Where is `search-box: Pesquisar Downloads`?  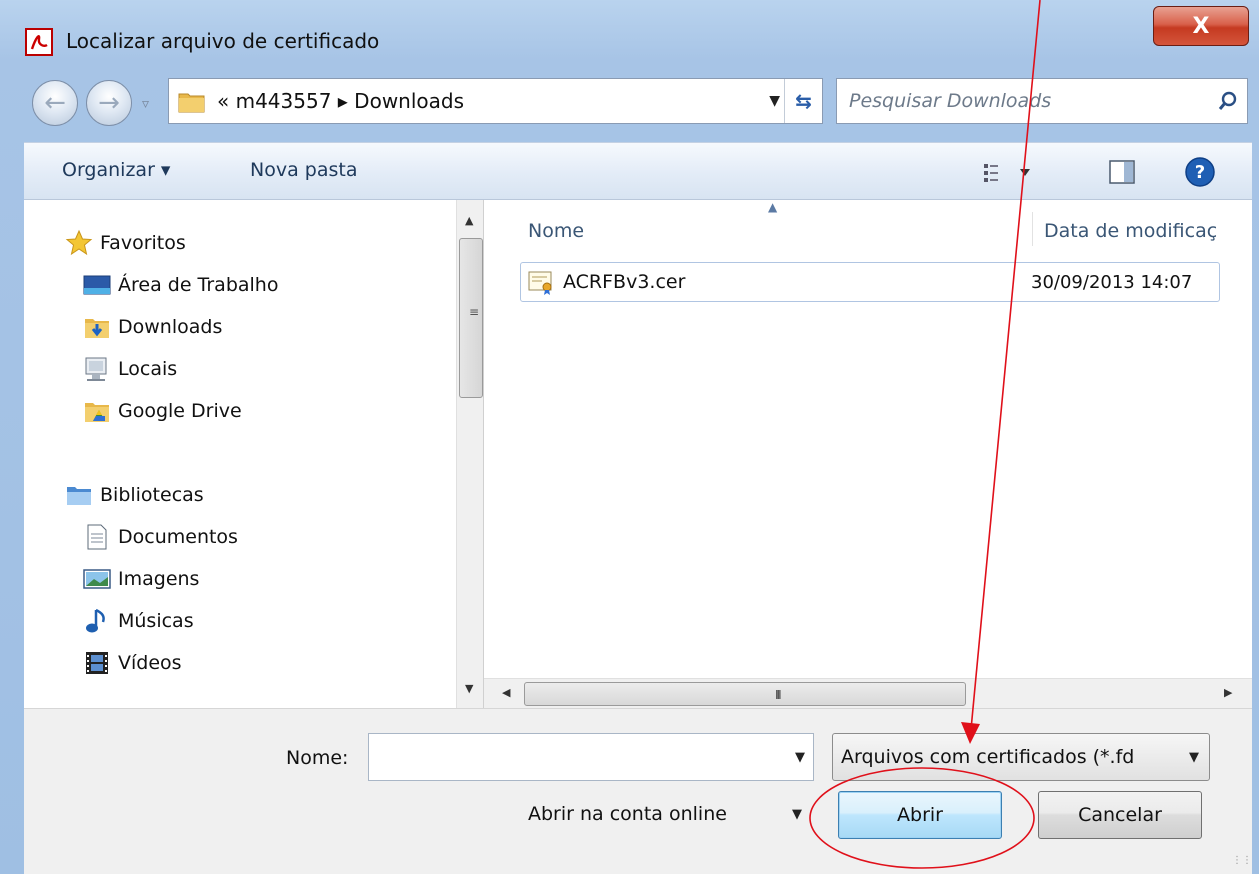 search-box: Pesquisar Downloads is located at coordinates (1042, 101).